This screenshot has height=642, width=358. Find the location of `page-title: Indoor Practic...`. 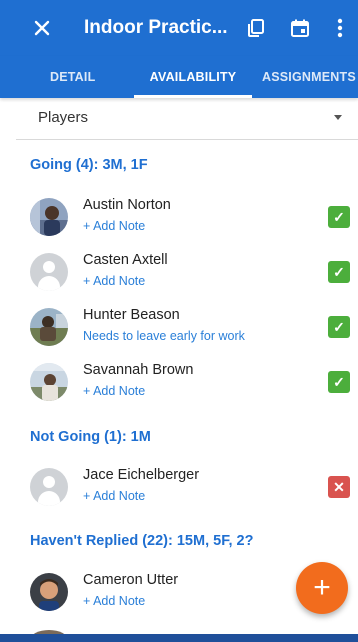

page-title: Indoor Practic... is located at coordinates (156, 27).